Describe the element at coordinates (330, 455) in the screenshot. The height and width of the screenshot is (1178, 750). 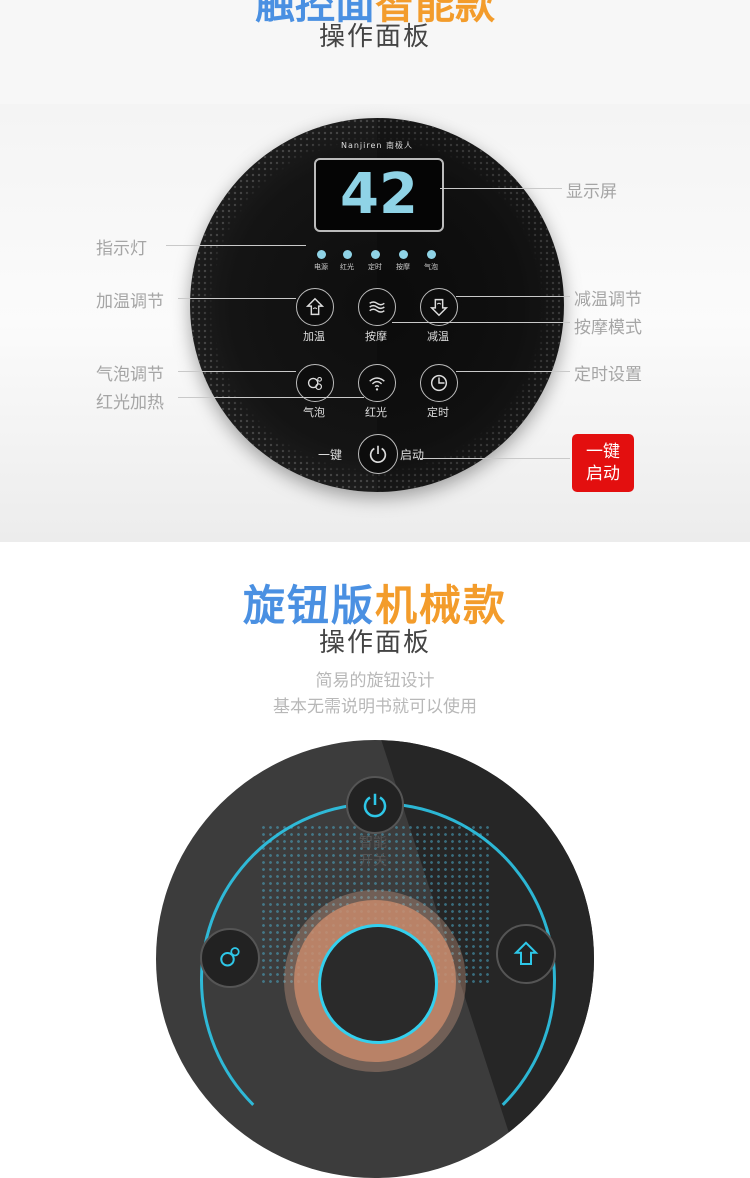
I see `power-label-left: 一键` at that location.